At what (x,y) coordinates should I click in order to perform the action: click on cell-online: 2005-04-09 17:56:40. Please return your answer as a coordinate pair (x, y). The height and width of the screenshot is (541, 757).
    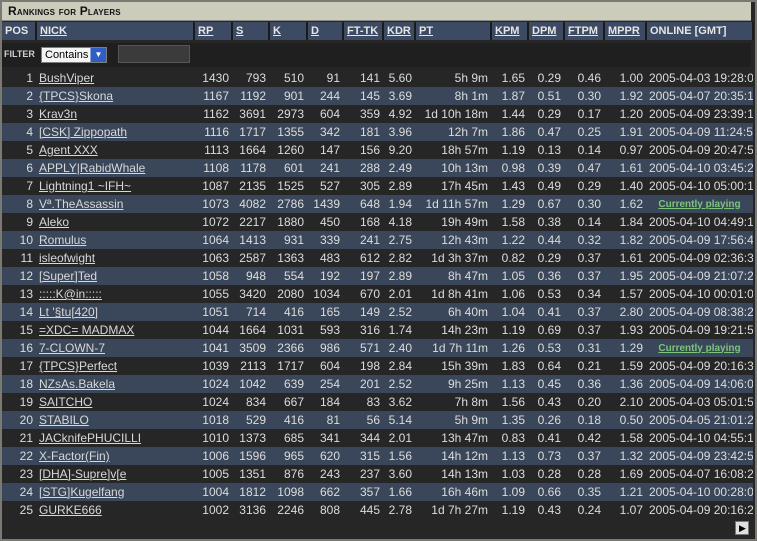
    Looking at the image, I should click on (699, 240).